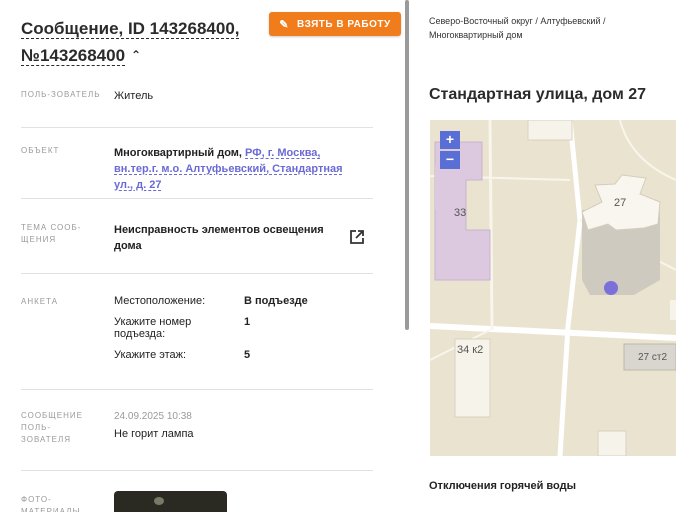  What do you see at coordinates (61, 94) in the screenshot?
I see `field-label: ПОЛЬ-ЗОВАТЕЛЬ` at bounding box center [61, 94].